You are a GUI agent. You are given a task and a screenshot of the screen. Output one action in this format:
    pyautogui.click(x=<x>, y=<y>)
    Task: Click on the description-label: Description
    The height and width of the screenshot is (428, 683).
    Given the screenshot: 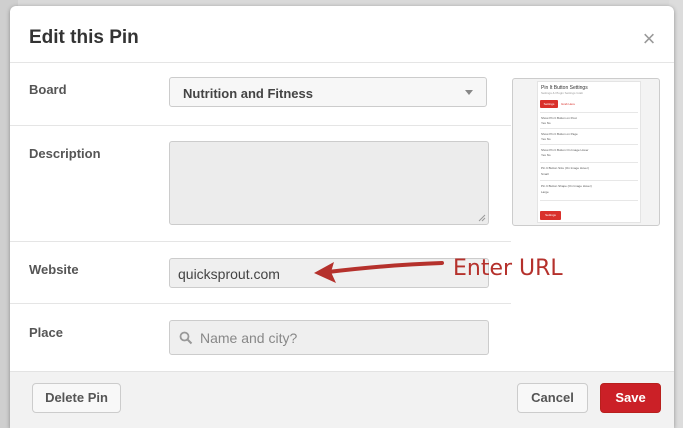 What is the action you would take?
    pyautogui.click(x=65, y=153)
    